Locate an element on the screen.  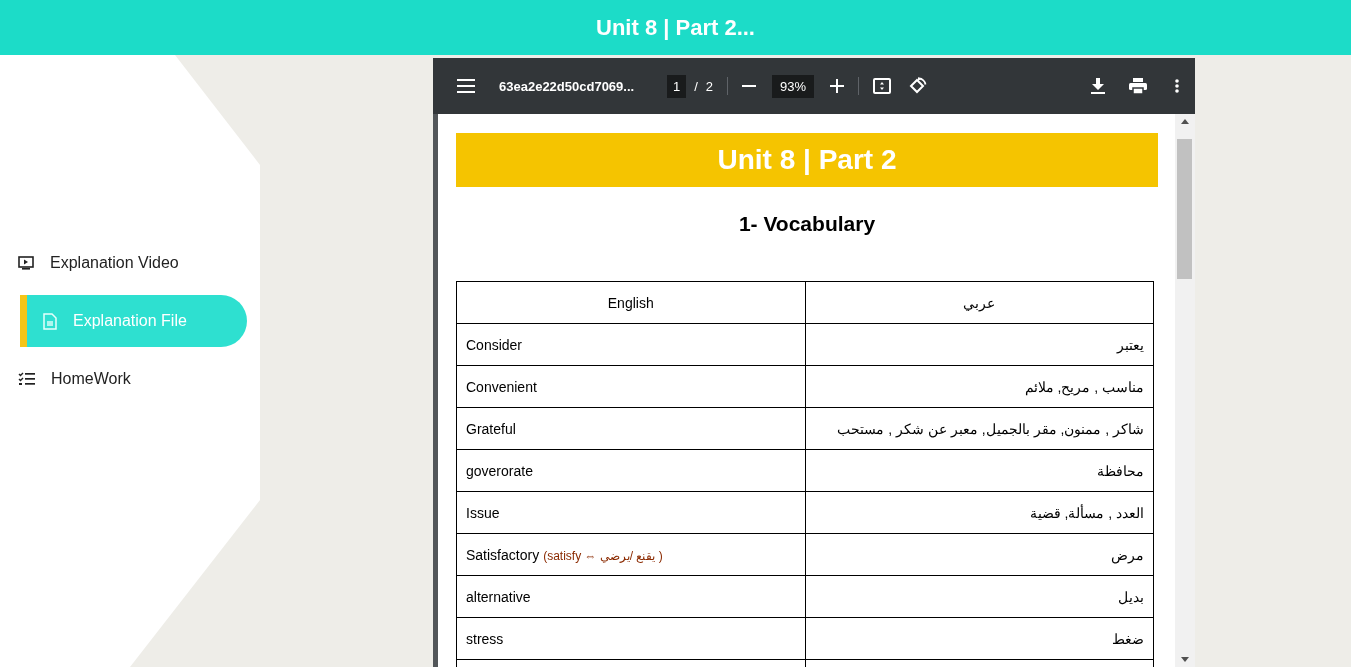
scroll-down-icon is located at coordinates (1185, 659).